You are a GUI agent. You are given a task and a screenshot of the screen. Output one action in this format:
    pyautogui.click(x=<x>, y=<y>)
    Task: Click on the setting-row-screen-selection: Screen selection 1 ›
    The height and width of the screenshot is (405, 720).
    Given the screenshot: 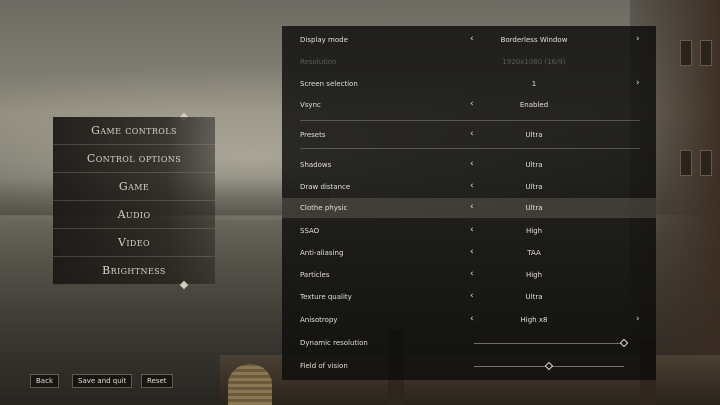 What is the action you would take?
    pyautogui.click(x=469, y=84)
    